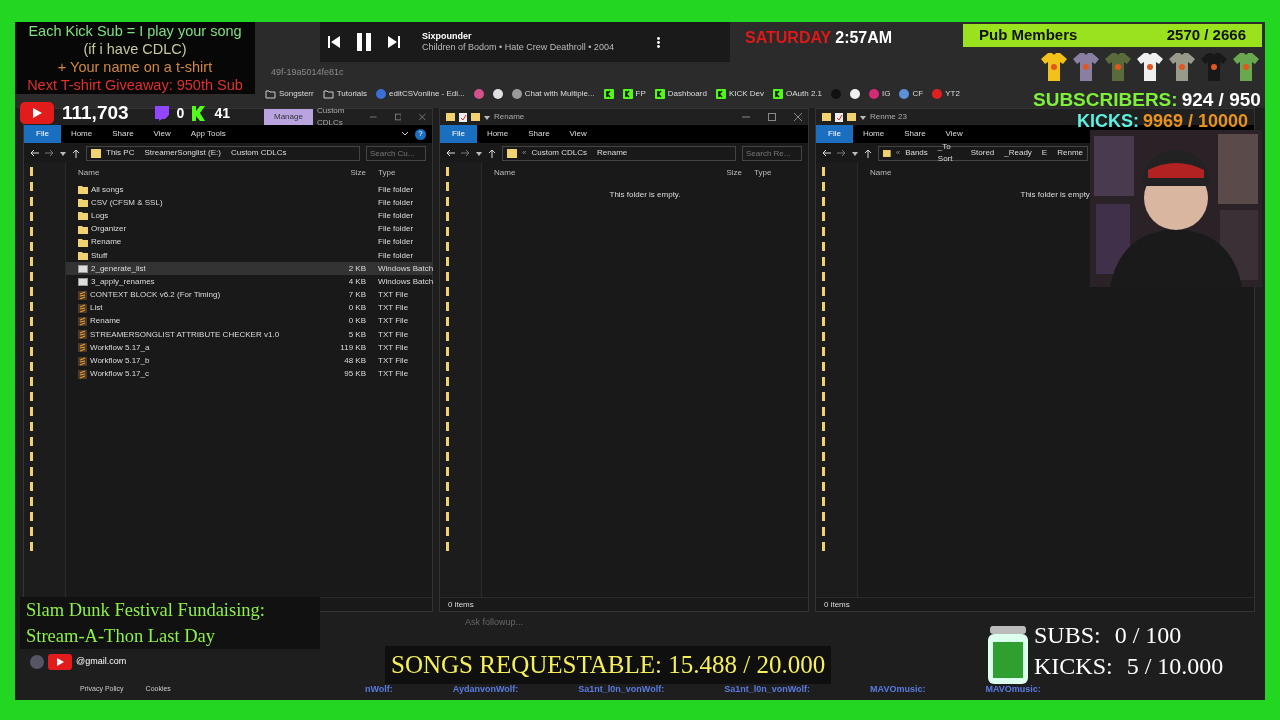  I want to click on kicks-count: 9969 / 10000, so click(1196, 121).